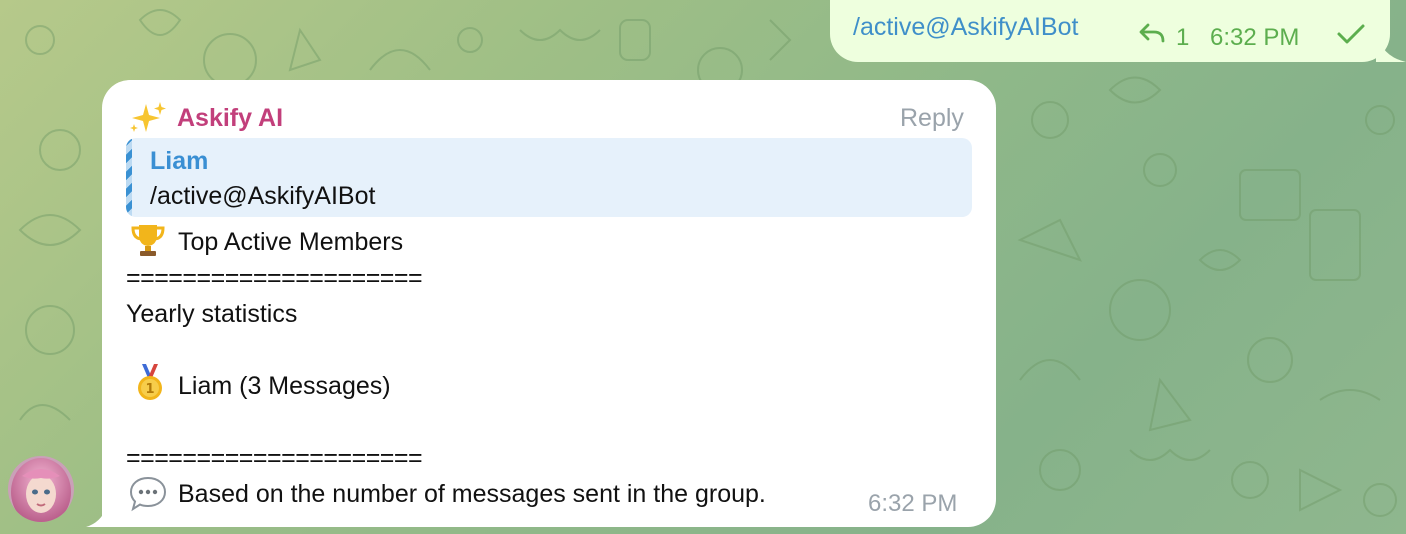 This screenshot has height=534, width=1406. What do you see at coordinates (291, 242) in the screenshot?
I see `stats-title: Top Active Members` at bounding box center [291, 242].